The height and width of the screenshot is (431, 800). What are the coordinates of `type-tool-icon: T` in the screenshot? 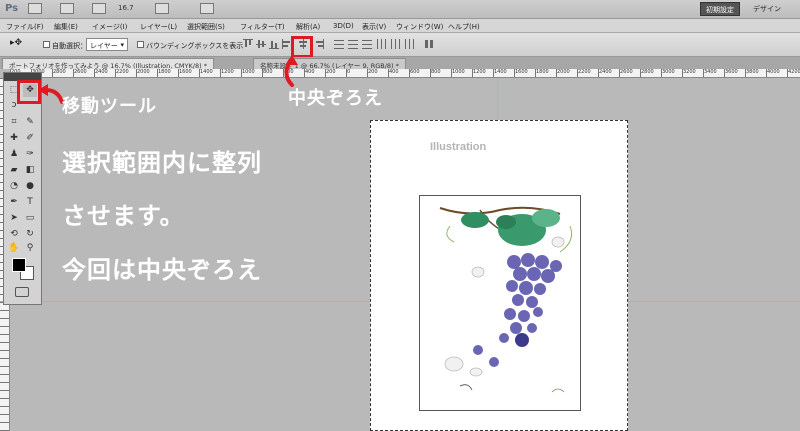 It's located at (30, 202).